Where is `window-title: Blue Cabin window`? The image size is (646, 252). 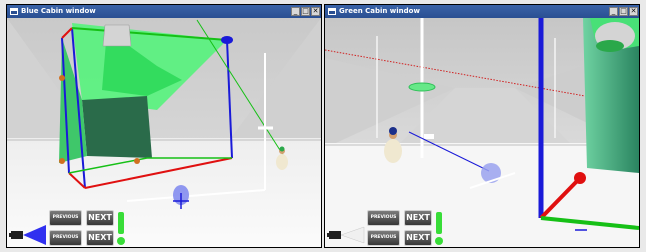 window-title: Blue Cabin window is located at coordinates (58, 11).